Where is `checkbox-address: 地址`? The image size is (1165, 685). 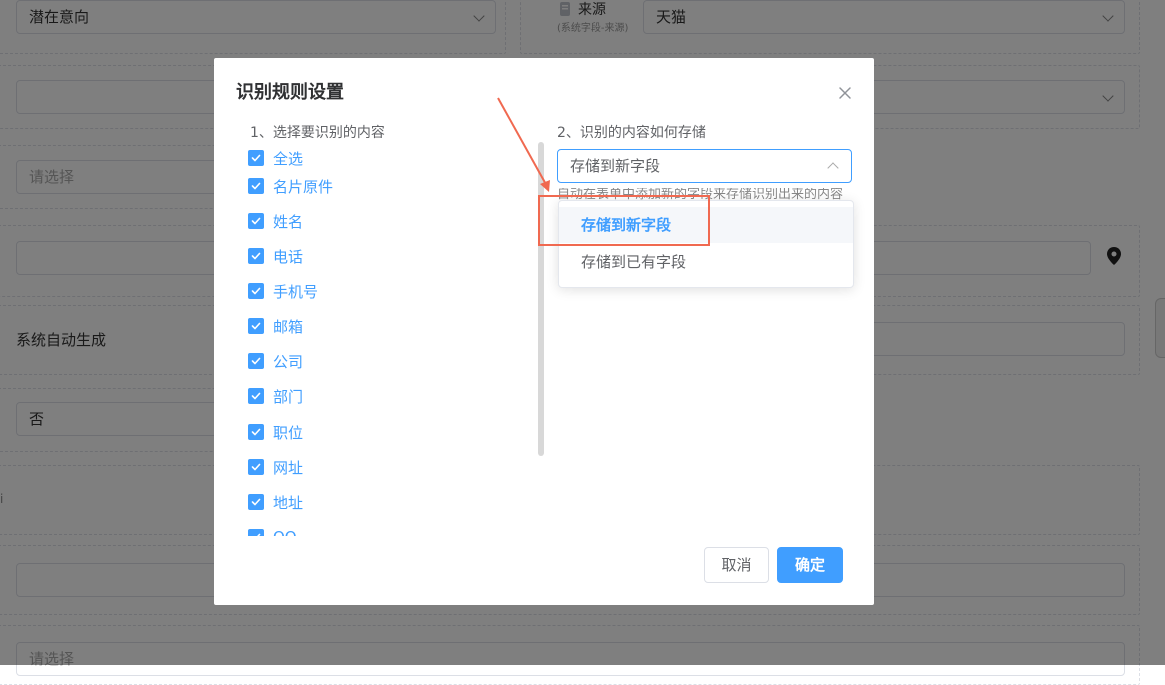 checkbox-address: 地址 is located at coordinates (275, 502).